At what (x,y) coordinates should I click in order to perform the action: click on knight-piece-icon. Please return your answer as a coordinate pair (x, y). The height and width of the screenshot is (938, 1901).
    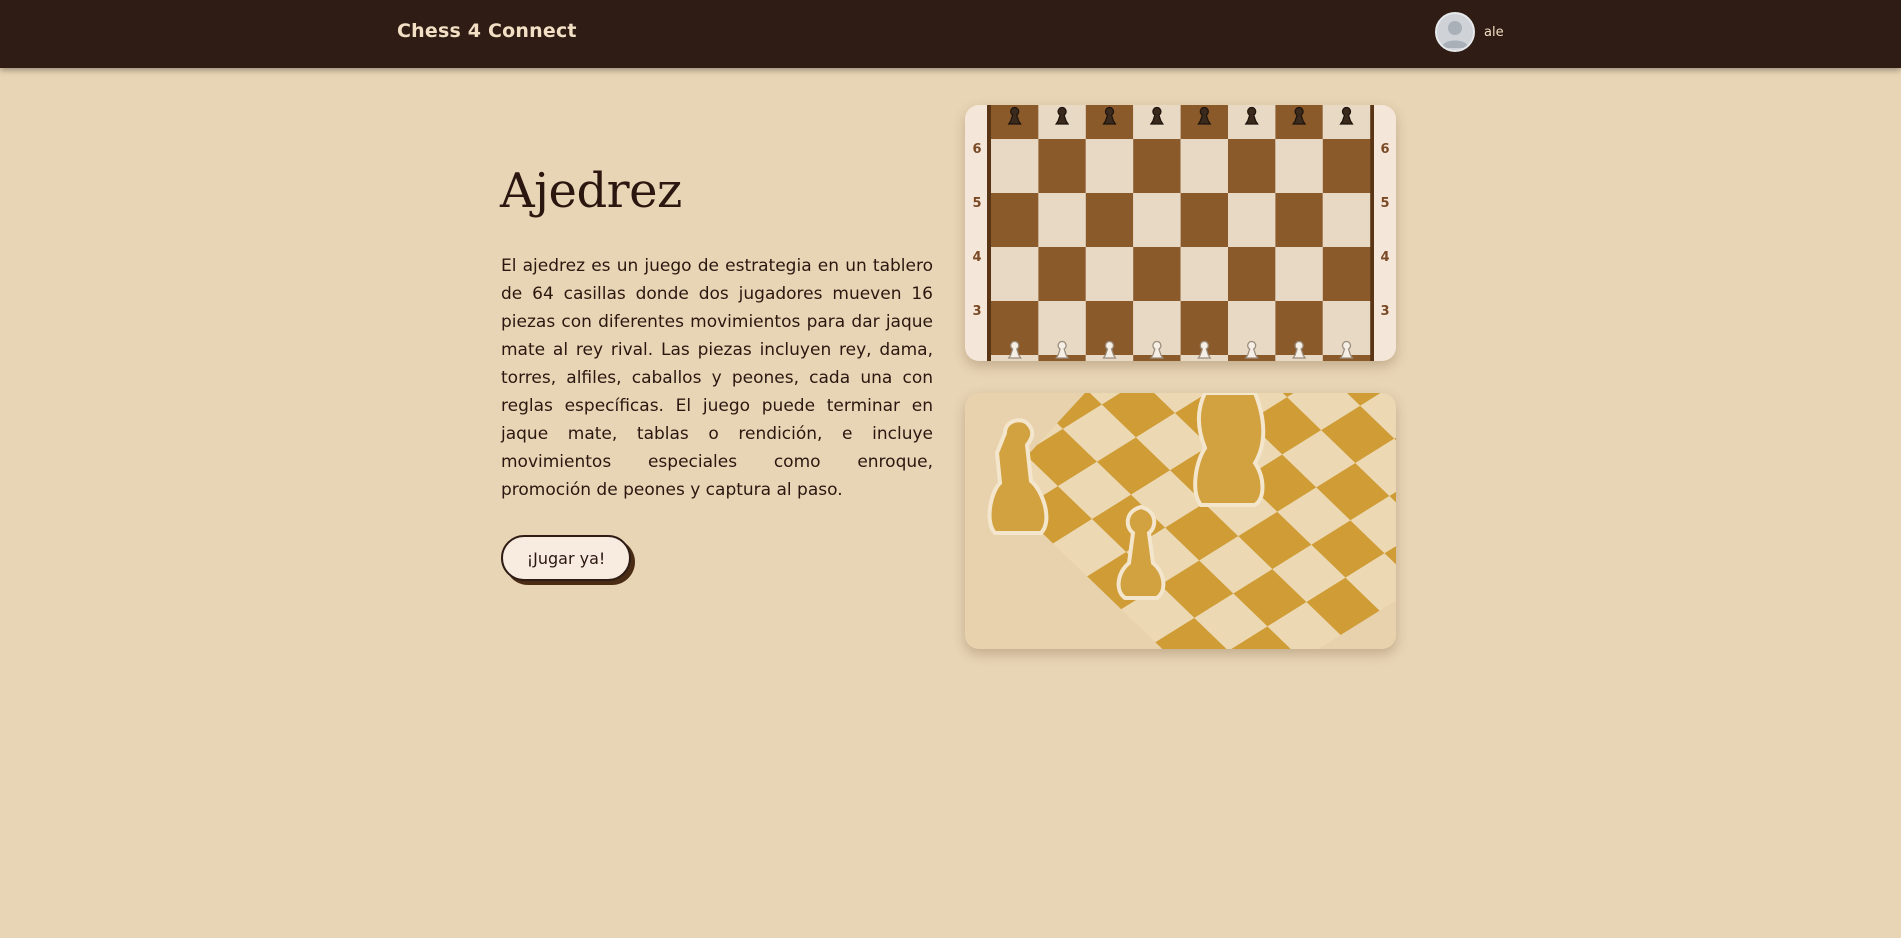
    Looking at the image, I should click on (1229, 450).